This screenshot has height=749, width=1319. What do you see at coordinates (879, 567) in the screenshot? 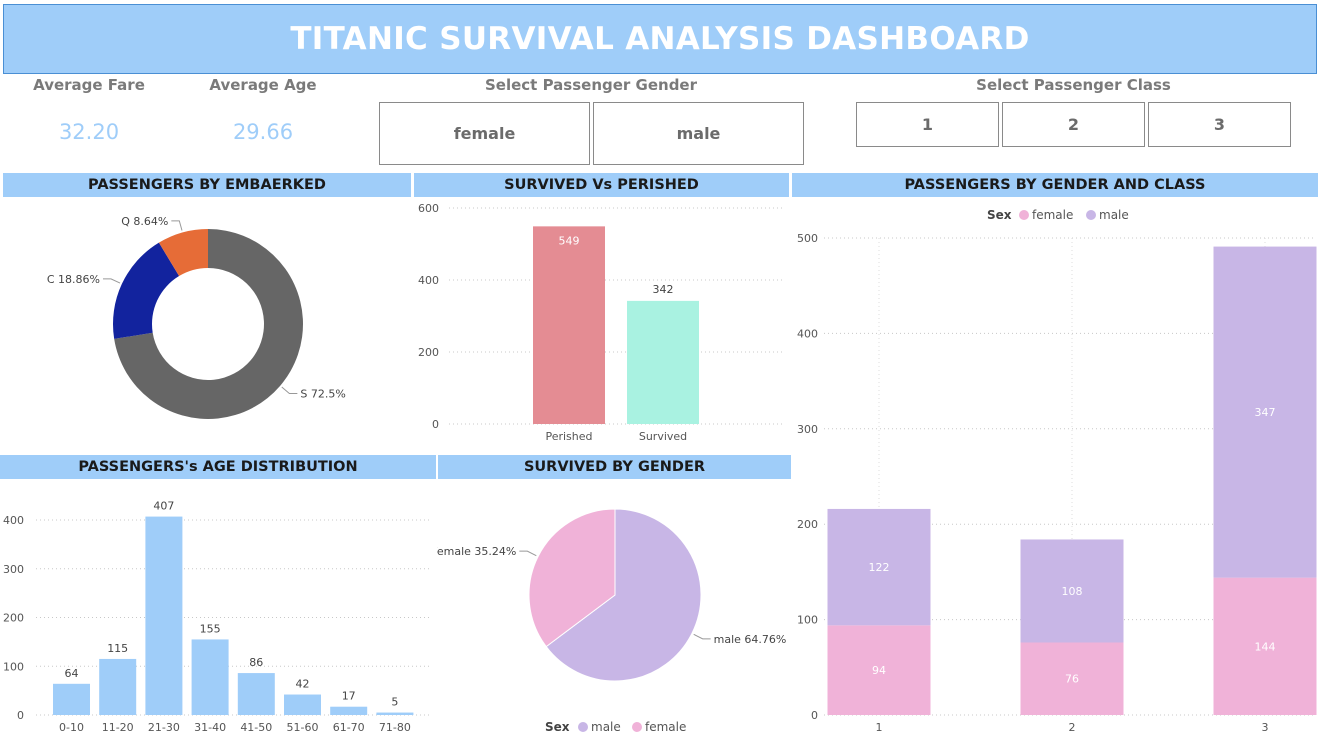
I see `genderclass-data-label: 122` at bounding box center [879, 567].